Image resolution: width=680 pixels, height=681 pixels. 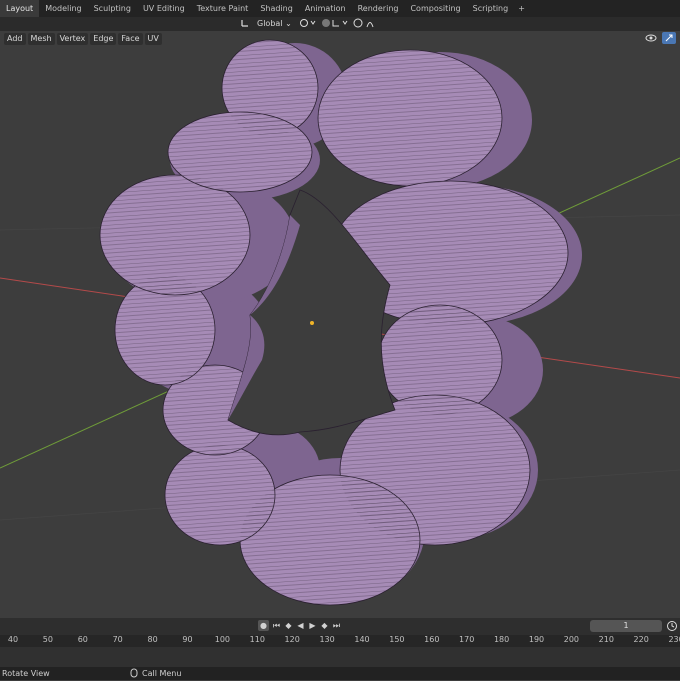 What do you see at coordinates (47, 639) in the screenshot?
I see `timeline-tick: 50` at bounding box center [47, 639].